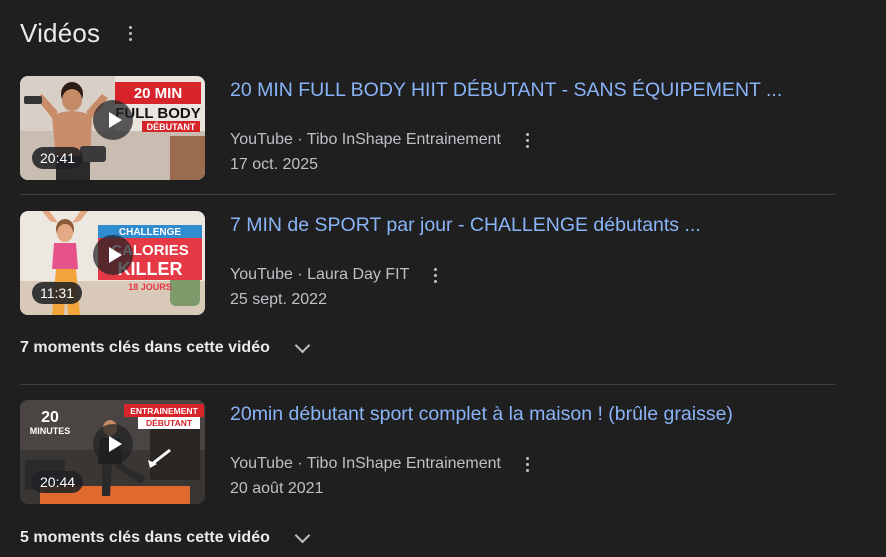 The height and width of the screenshot is (557, 886). Describe the element at coordinates (169, 423) in the screenshot. I see `thumb-text-4: DÉBUTANT` at that location.